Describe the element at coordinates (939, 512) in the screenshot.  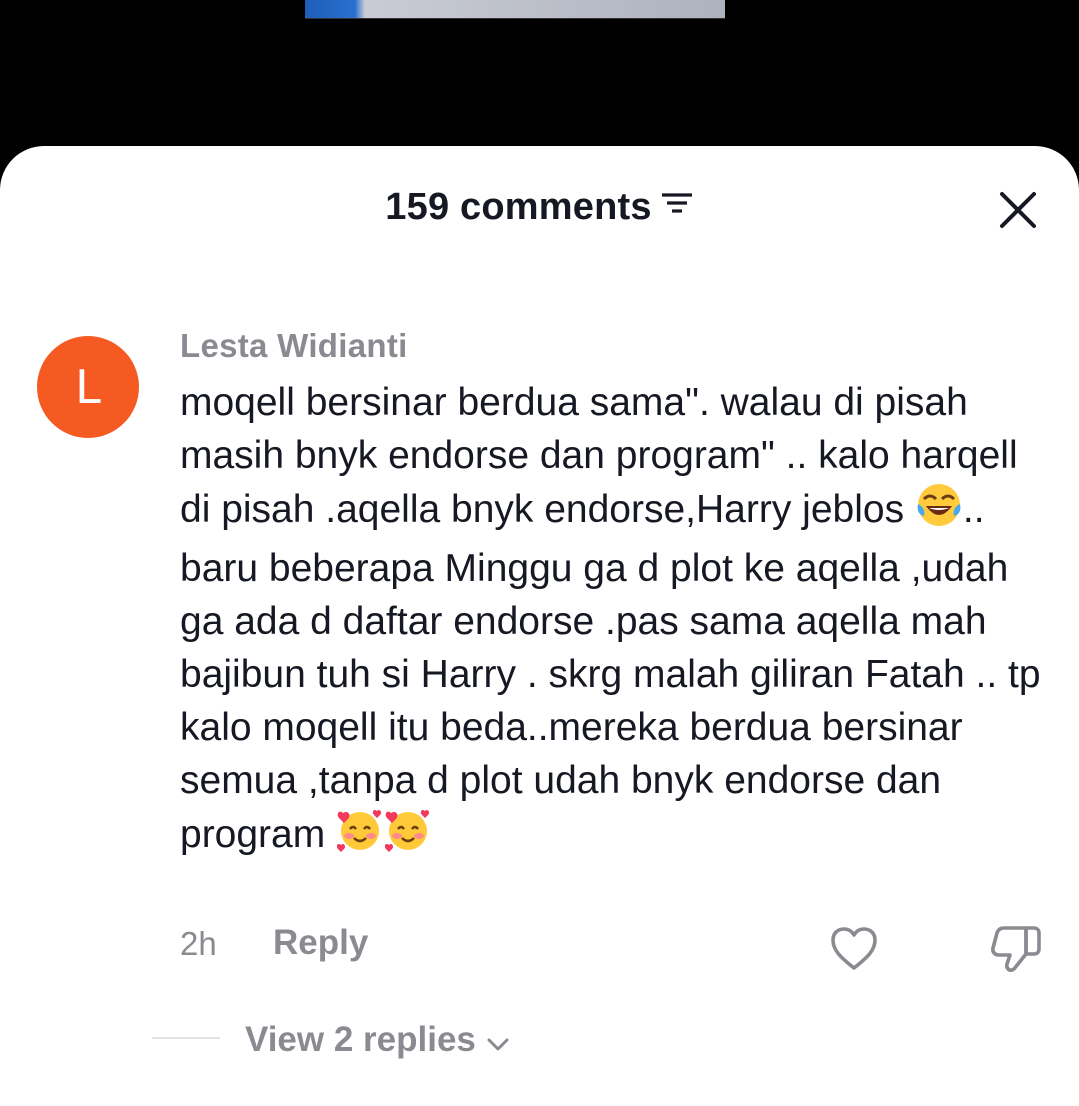
I see `laughing-emoji-icon` at that location.